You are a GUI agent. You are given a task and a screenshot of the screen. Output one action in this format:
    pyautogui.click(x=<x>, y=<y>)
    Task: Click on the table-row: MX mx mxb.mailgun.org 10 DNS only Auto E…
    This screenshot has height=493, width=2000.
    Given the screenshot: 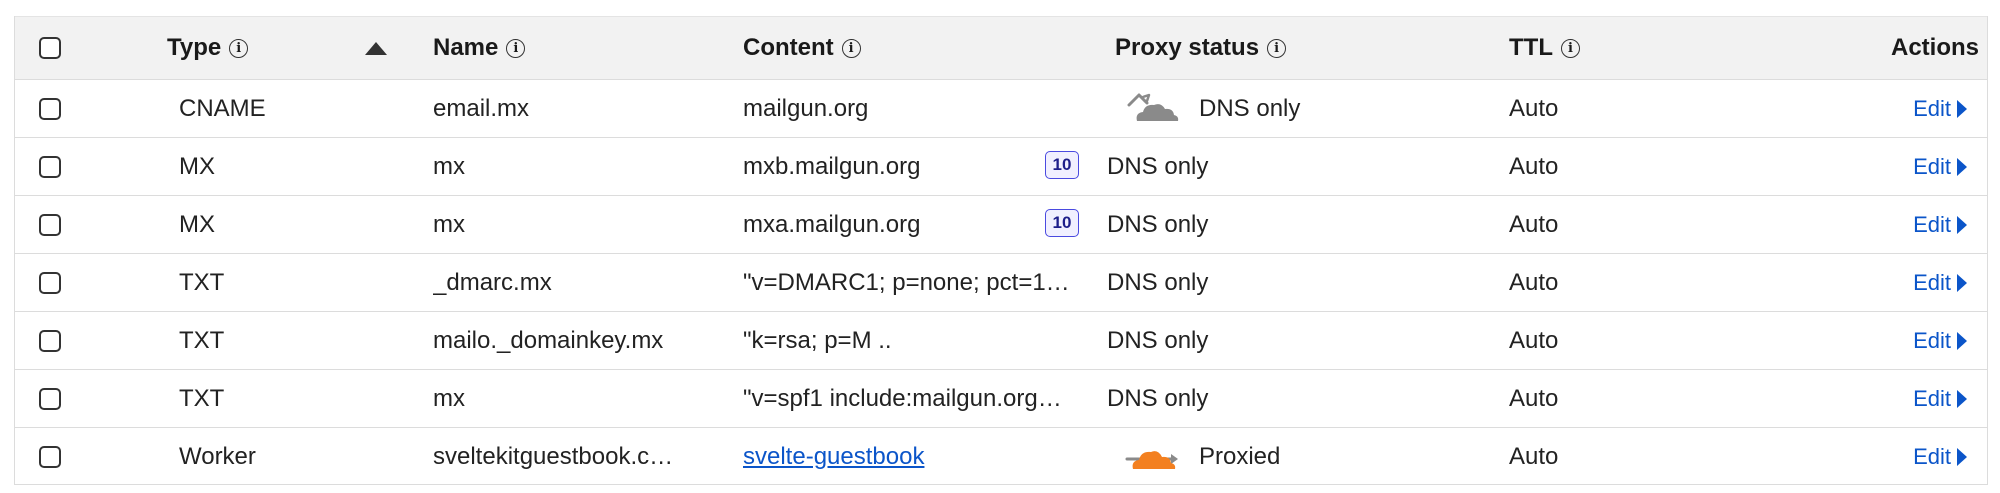 What is the action you would take?
    pyautogui.click(x=1001, y=167)
    